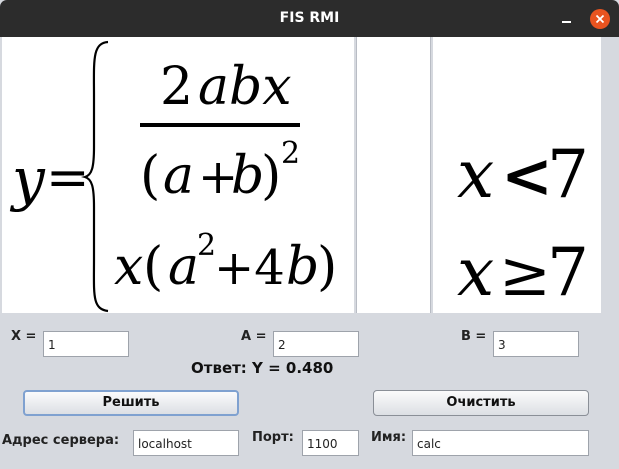 The width and height of the screenshot is (619, 469). I want to click on port-input: 1100, so click(330, 443).